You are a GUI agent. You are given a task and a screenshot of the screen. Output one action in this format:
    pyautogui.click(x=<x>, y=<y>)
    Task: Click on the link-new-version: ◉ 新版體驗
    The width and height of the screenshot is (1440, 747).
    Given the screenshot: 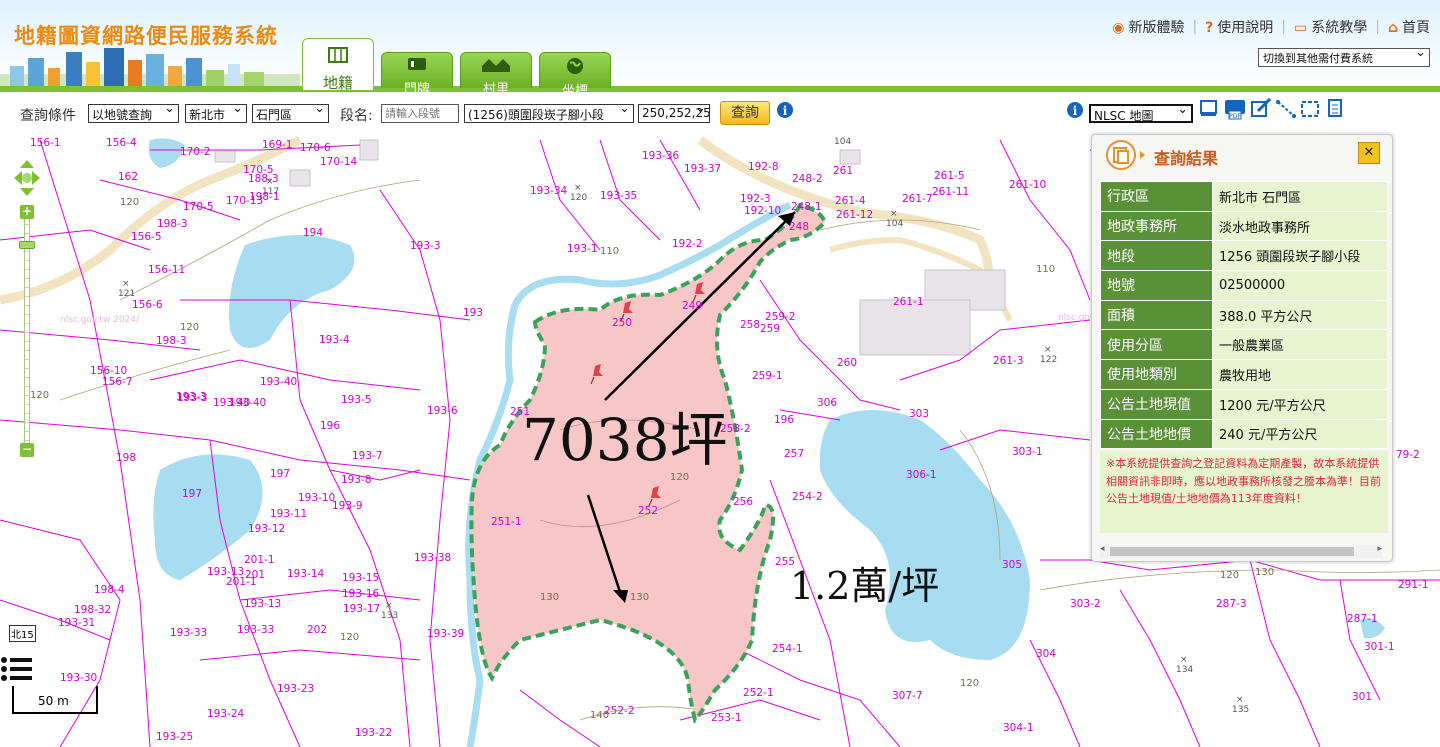 What is the action you would take?
    pyautogui.click(x=1148, y=27)
    